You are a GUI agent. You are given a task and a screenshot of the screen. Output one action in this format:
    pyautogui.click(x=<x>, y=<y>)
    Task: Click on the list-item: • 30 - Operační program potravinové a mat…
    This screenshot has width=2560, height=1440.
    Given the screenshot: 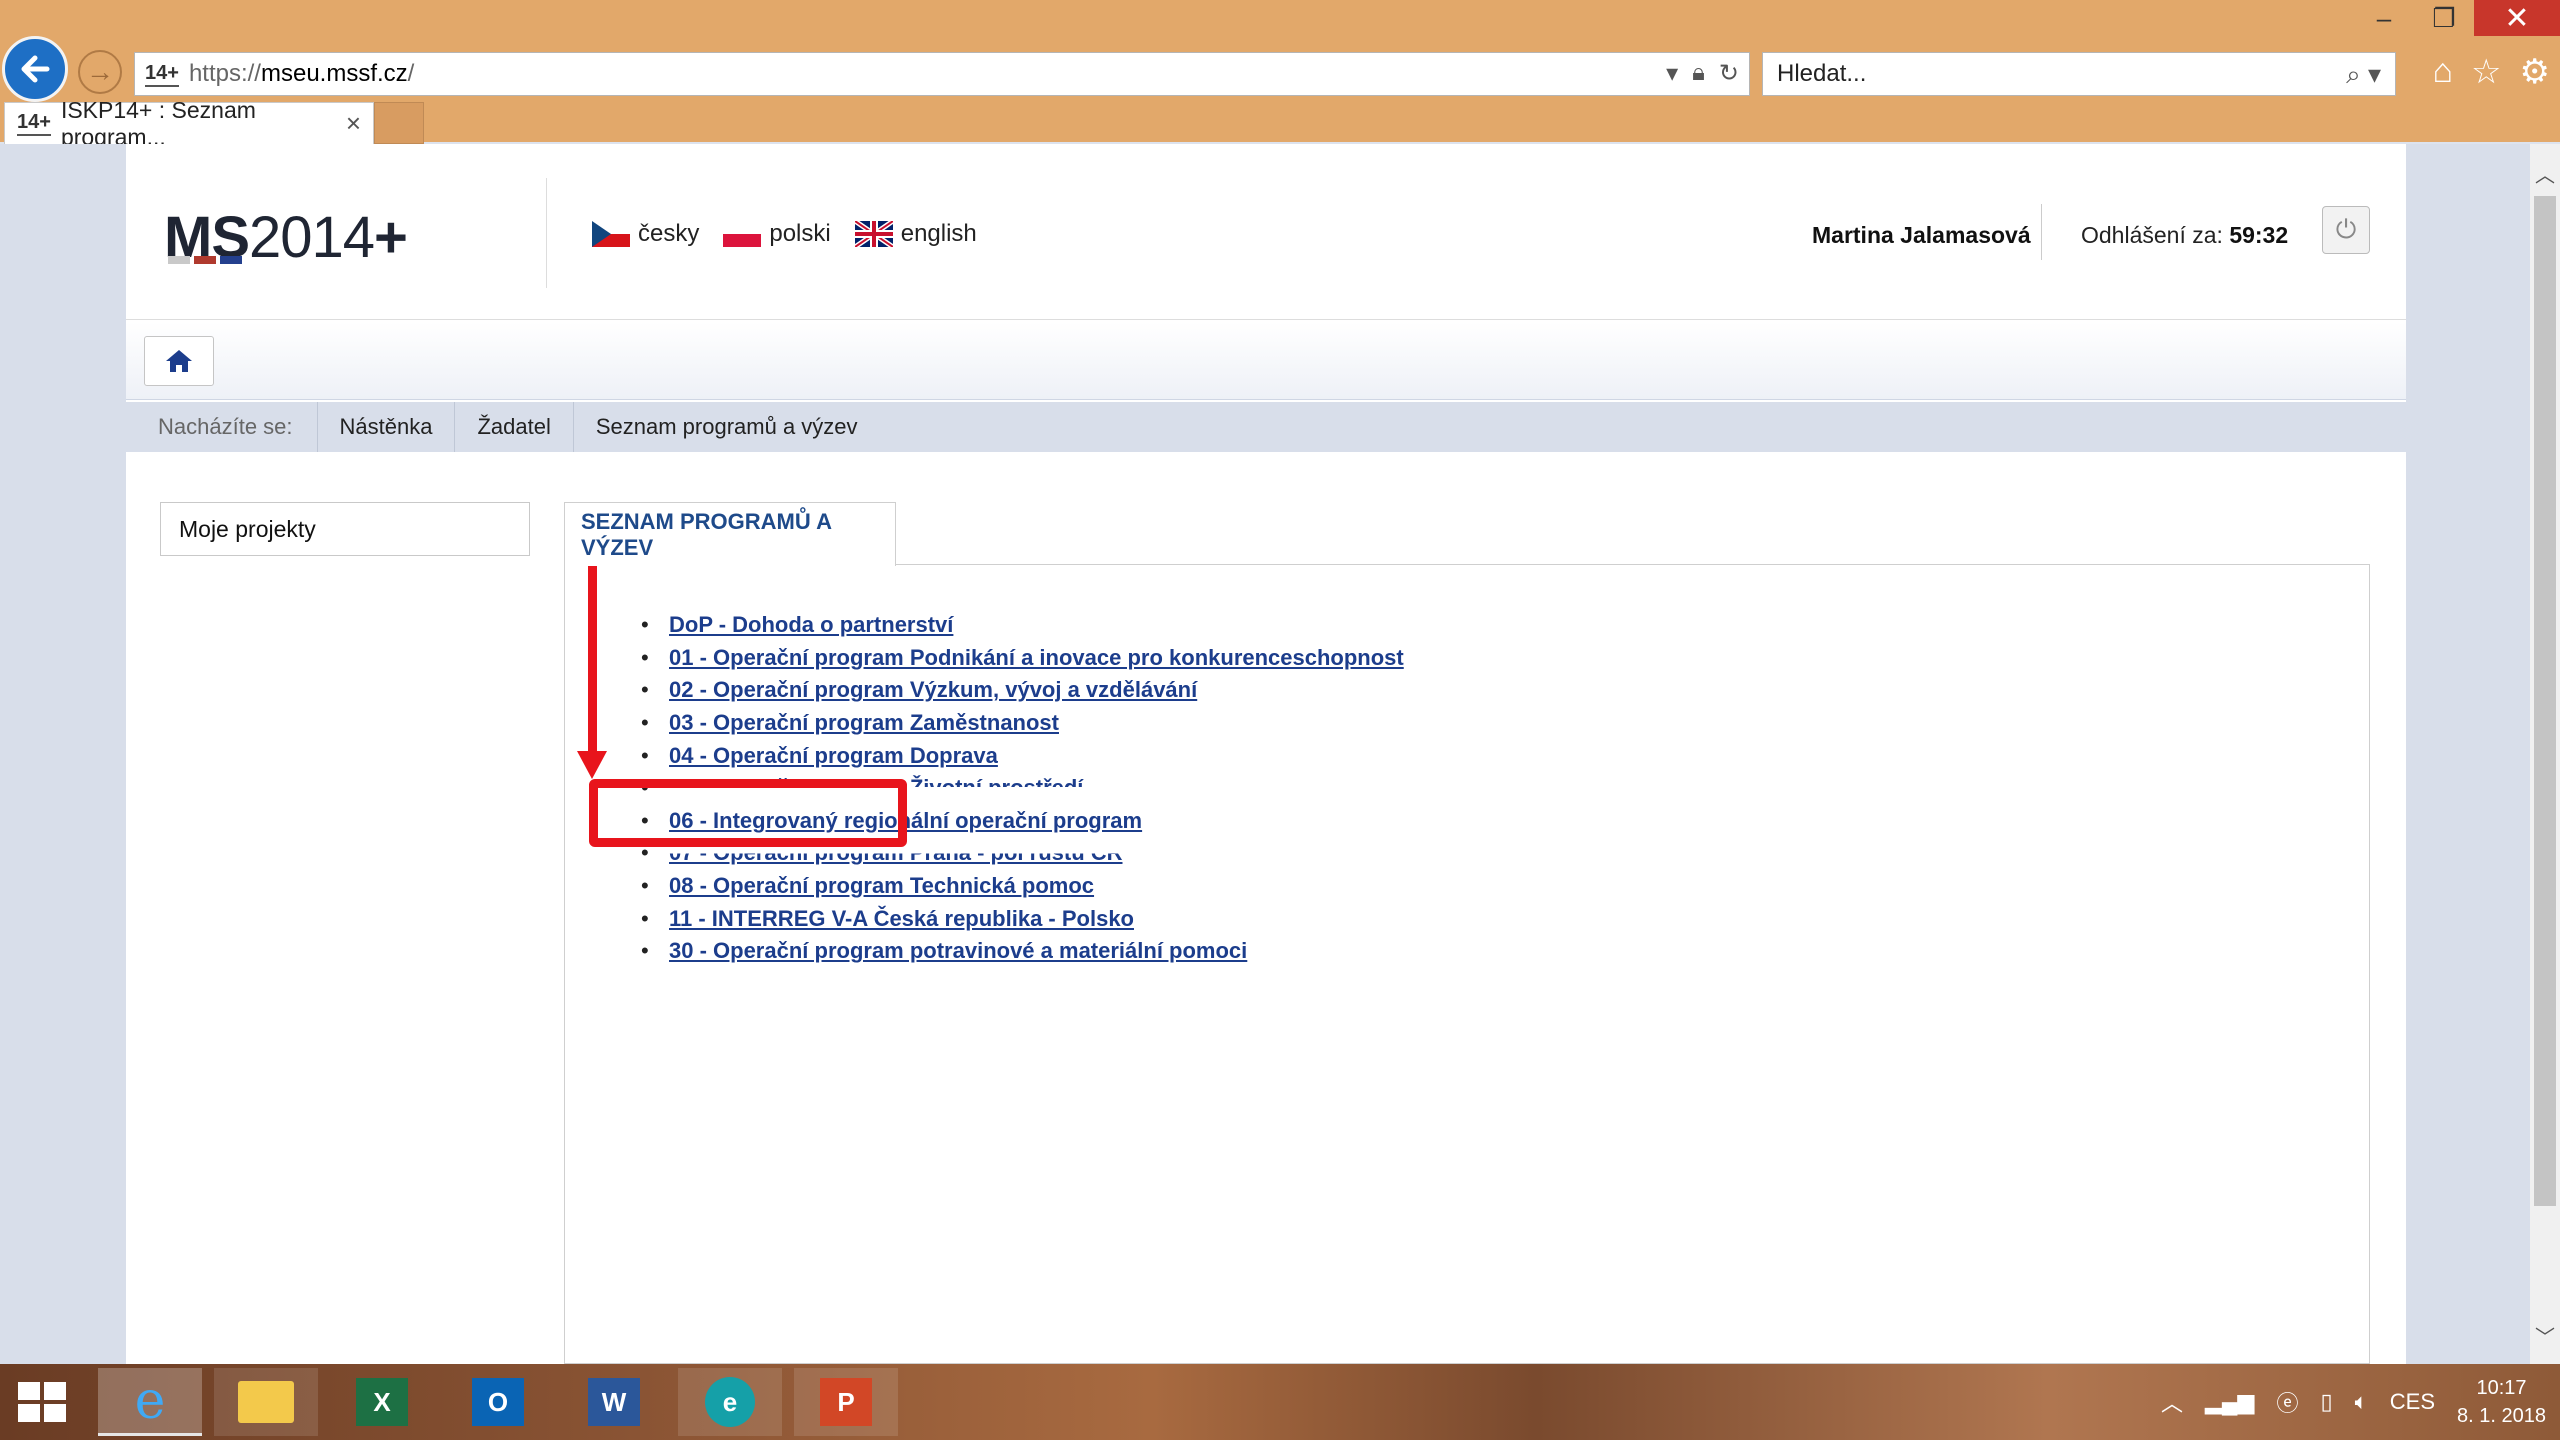 What is the action you would take?
    pyautogui.click(x=944, y=951)
    